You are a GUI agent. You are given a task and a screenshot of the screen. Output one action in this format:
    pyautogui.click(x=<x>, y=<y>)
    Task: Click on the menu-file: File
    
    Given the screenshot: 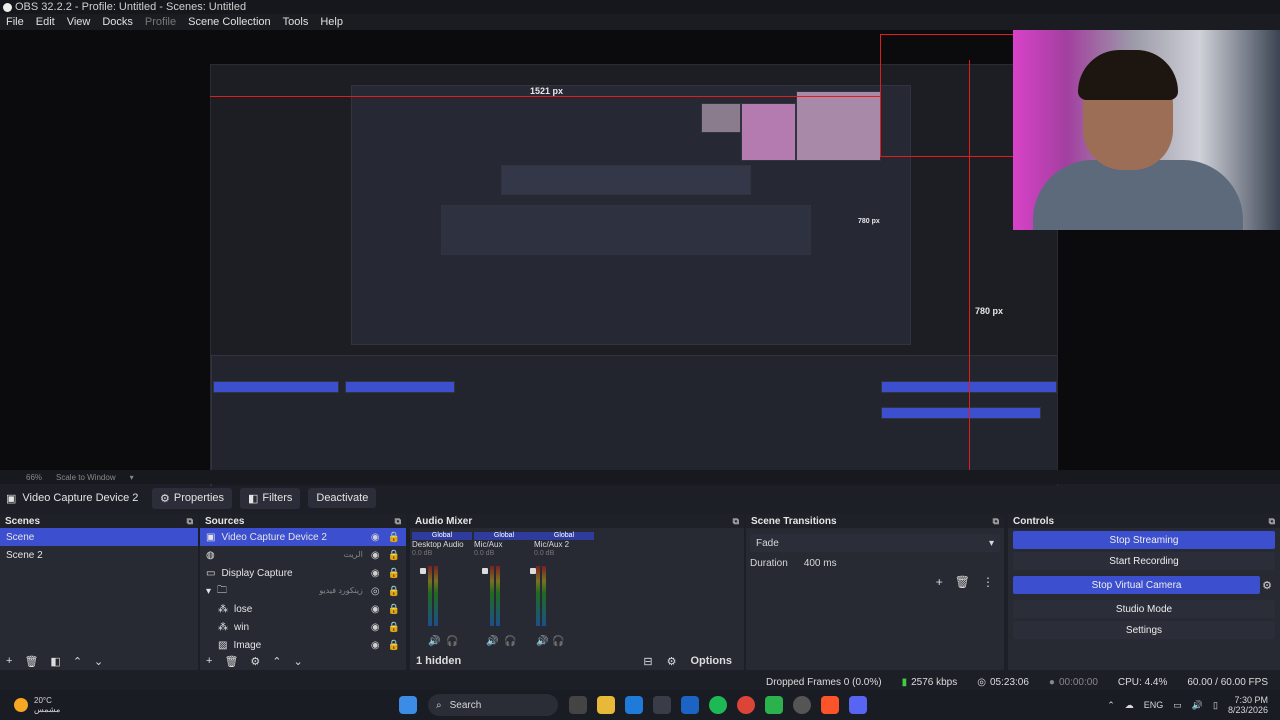 What is the action you would take?
    pyautogui.click(x=15, y=22)
    